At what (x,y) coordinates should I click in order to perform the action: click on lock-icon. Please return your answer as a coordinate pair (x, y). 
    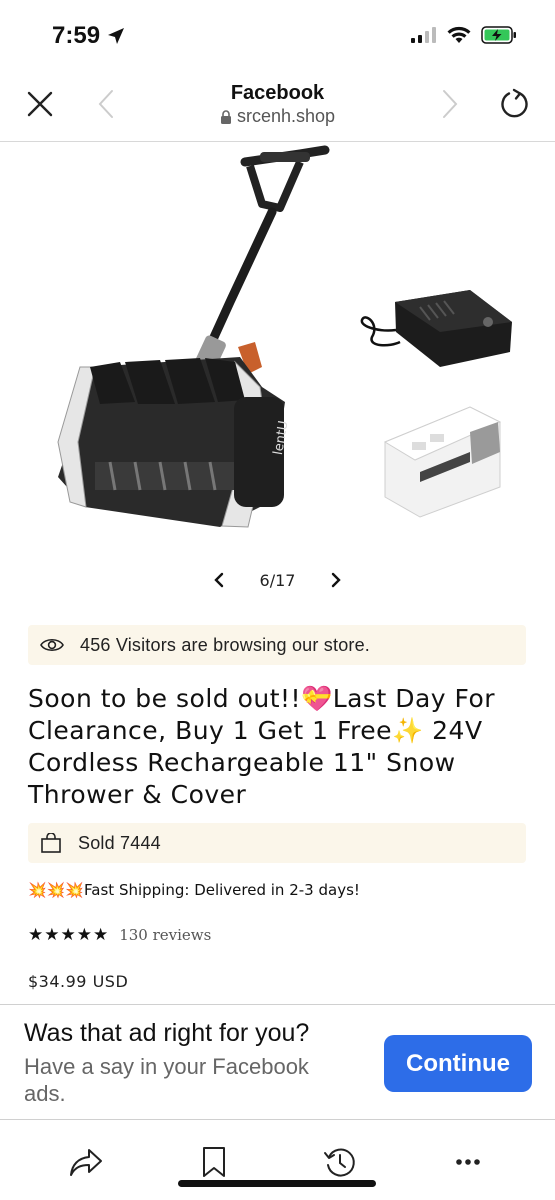
    Looking at the image, I should click on (225, 116).